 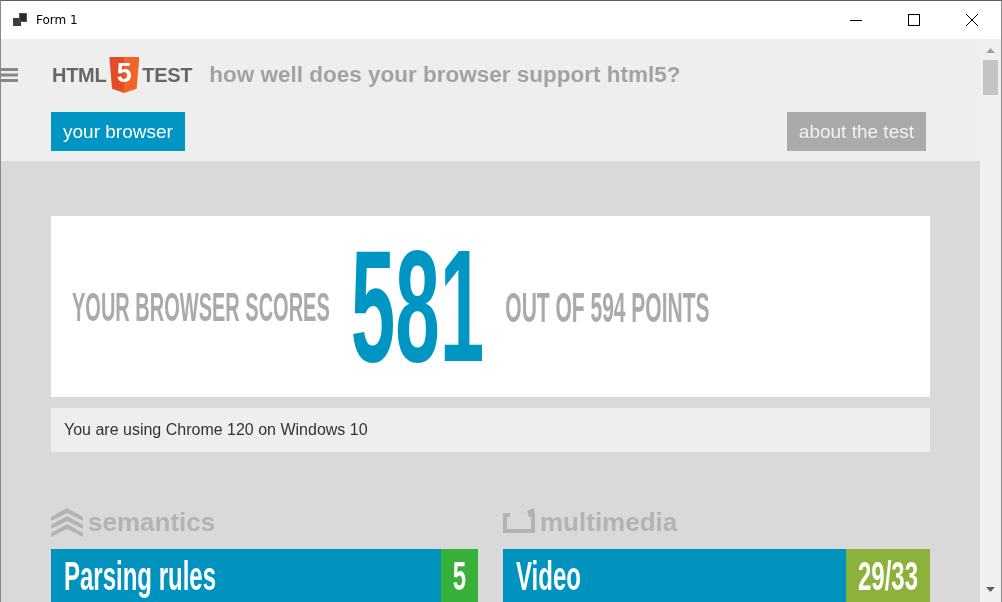 What do you see at coordinates (459, 575) in the screenshot?
I see `category-score-text: 5` at bounding box center [459, 575].